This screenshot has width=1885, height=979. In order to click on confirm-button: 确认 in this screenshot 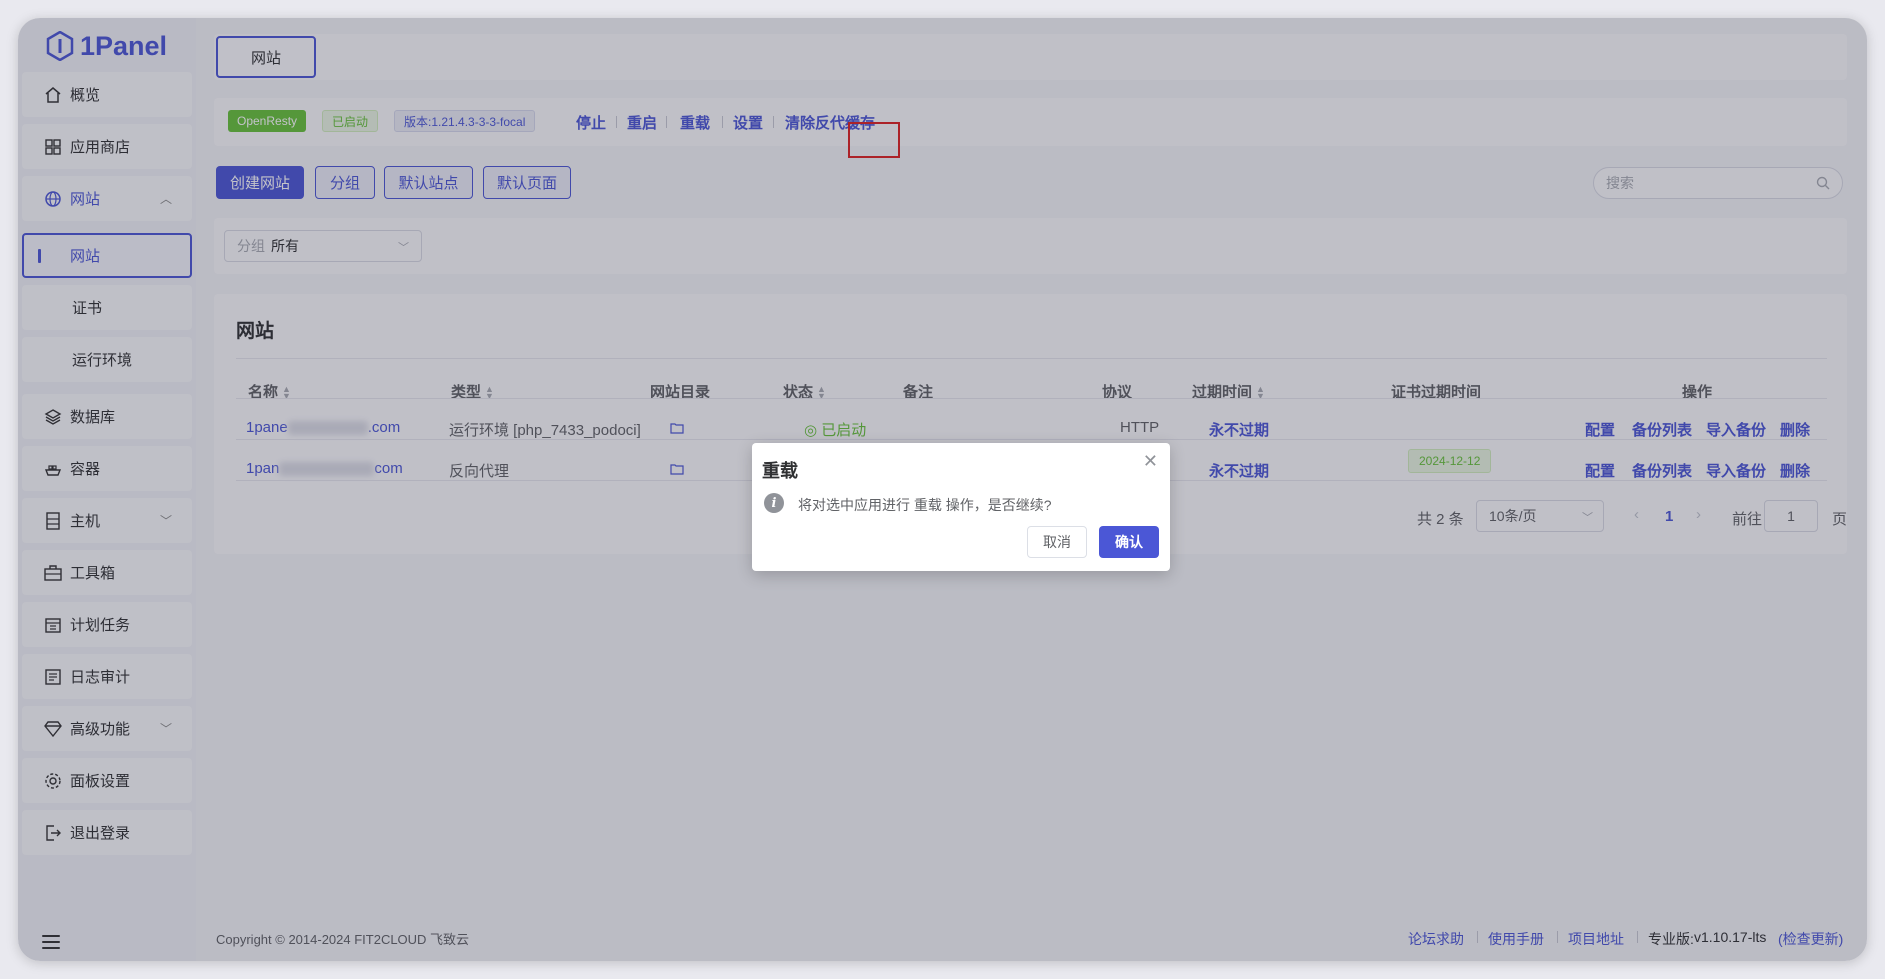, I will do `click(1129, 542)`.